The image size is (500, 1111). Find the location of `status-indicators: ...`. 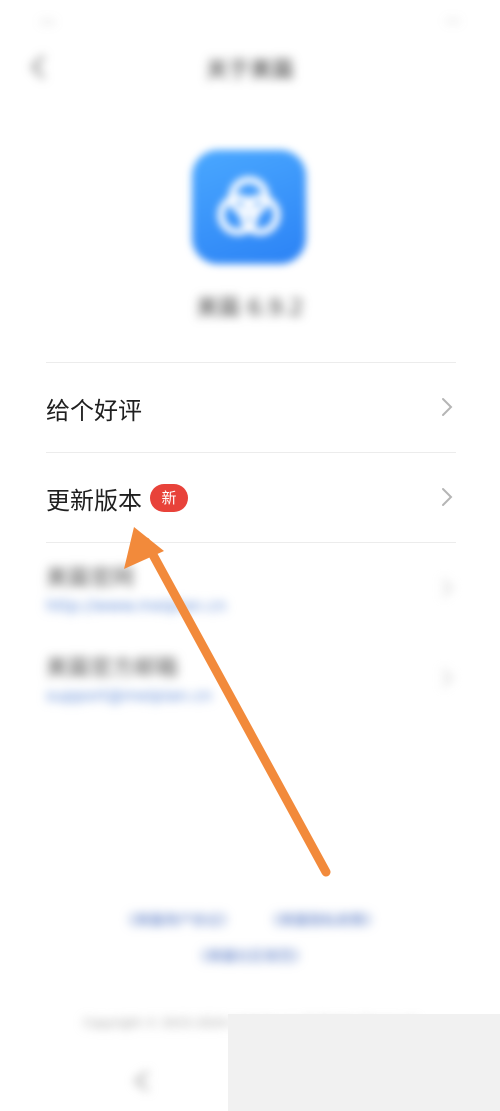

status-indicators: ... is located at coordinates (452, 17).